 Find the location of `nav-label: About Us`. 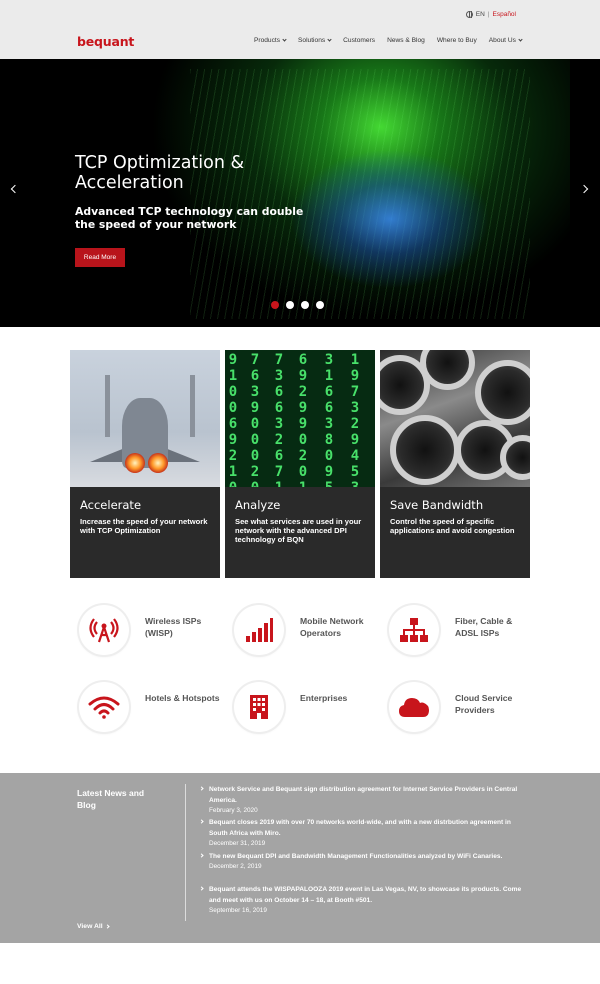

nav-label: About Us is located at coordinates (502, 40).